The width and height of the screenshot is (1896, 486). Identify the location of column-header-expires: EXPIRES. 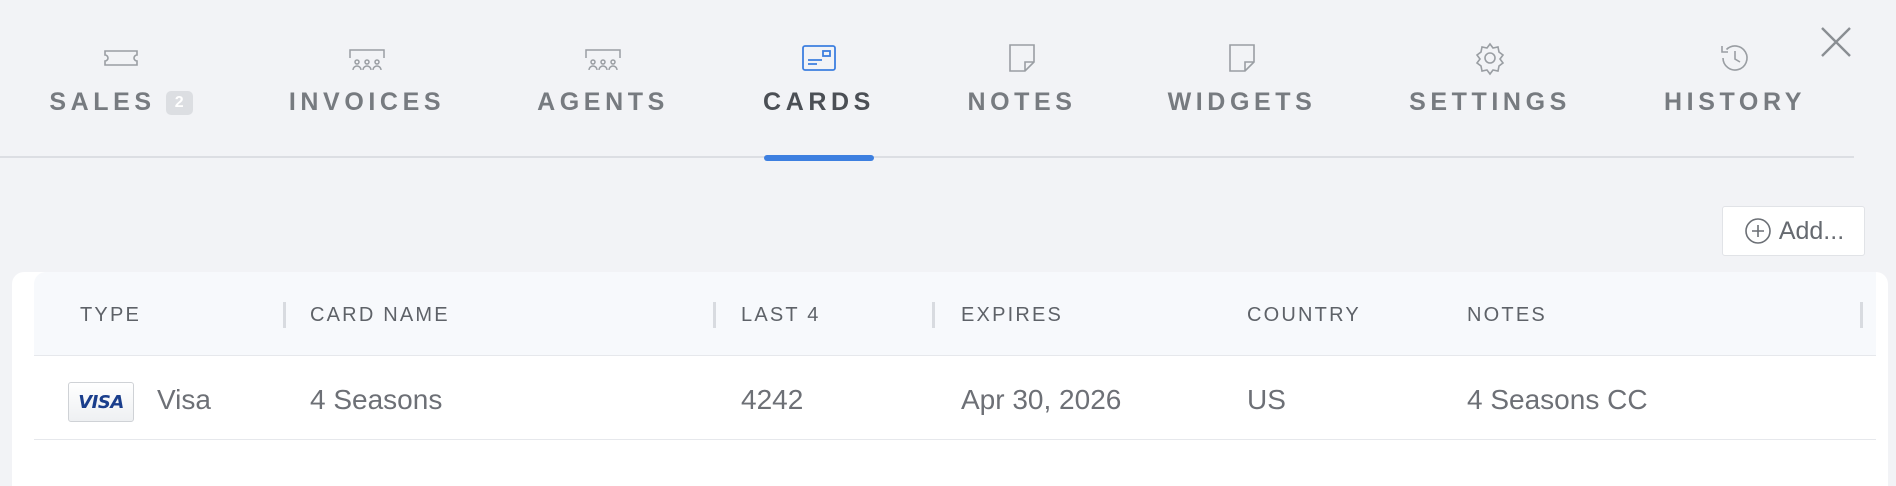
(1012, 315).